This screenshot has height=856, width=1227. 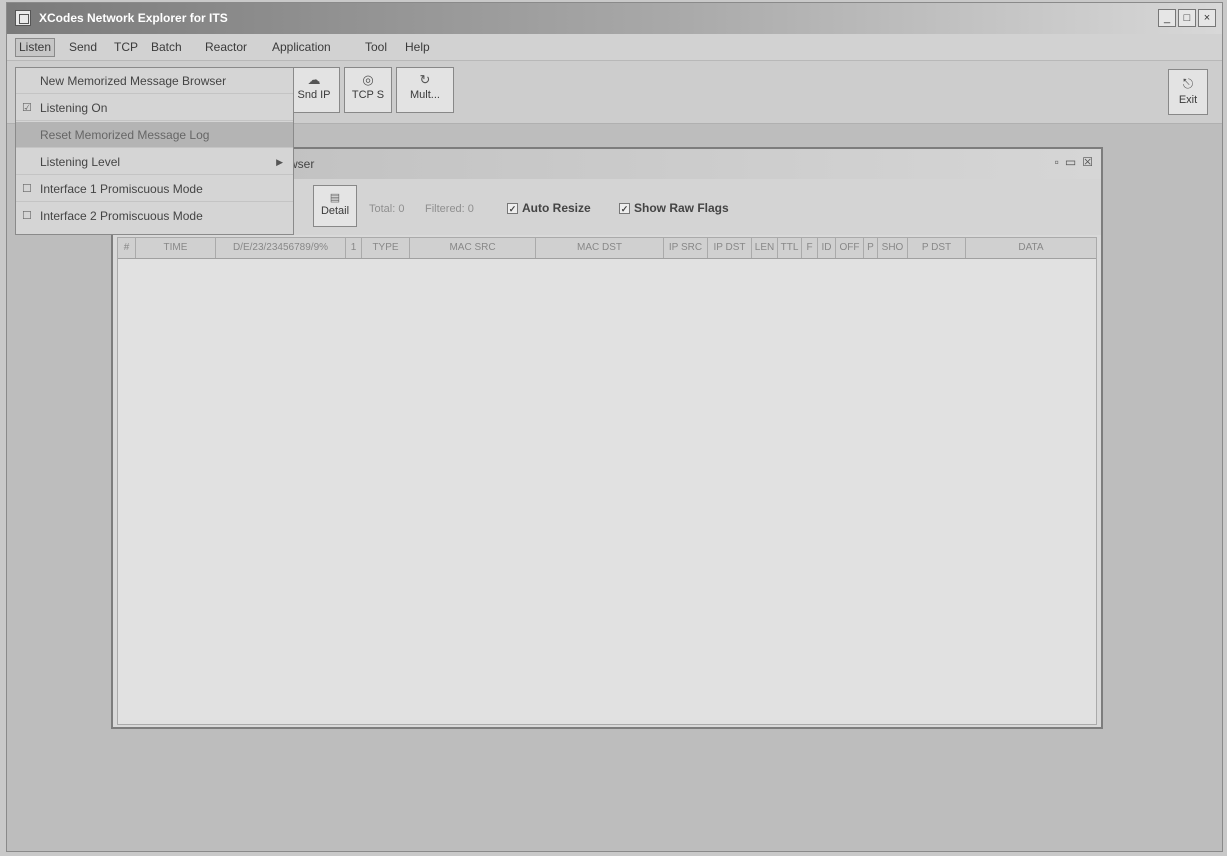 What do you see at coordinates (281, 248) in the screenshot?
I see `col-date: D/E/23/23456789/9%` at bounding box center [281, 248].